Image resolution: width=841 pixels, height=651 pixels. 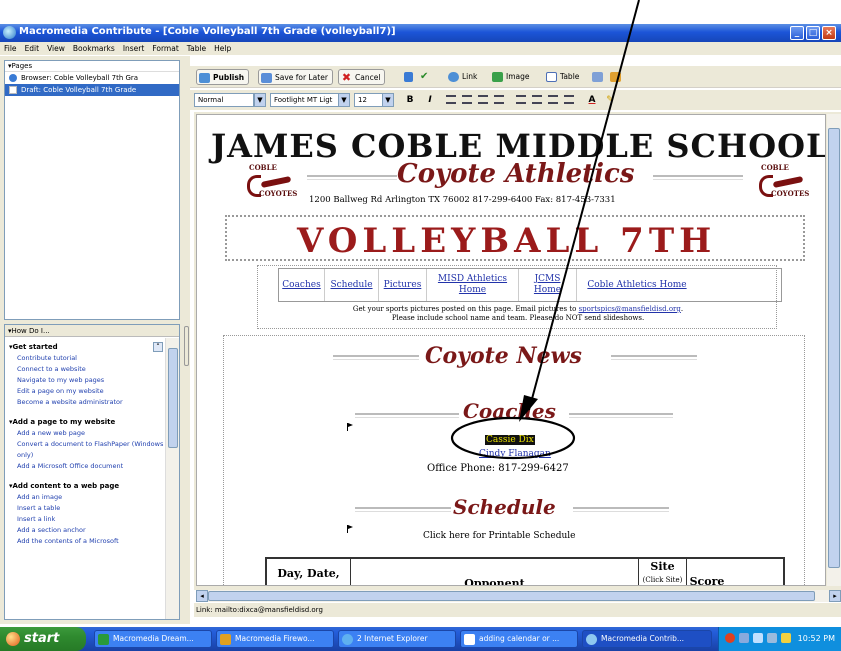 I want to click on nav-link-jcms-home: JCMS Home, so click(x=548, y=285).